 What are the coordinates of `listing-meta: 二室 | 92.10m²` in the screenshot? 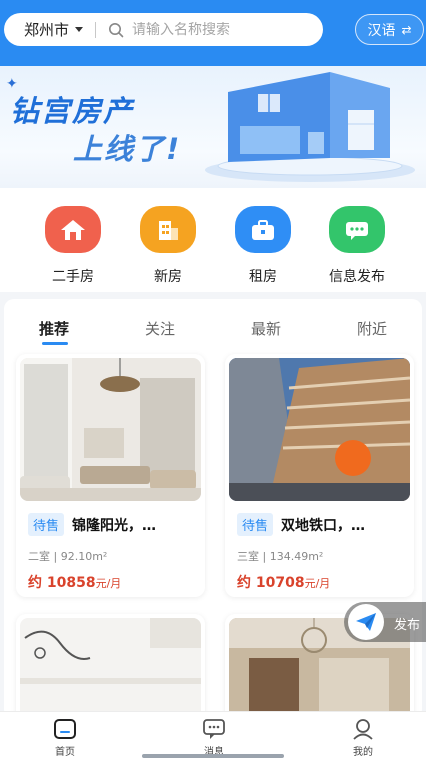 It's located at (68, 556).